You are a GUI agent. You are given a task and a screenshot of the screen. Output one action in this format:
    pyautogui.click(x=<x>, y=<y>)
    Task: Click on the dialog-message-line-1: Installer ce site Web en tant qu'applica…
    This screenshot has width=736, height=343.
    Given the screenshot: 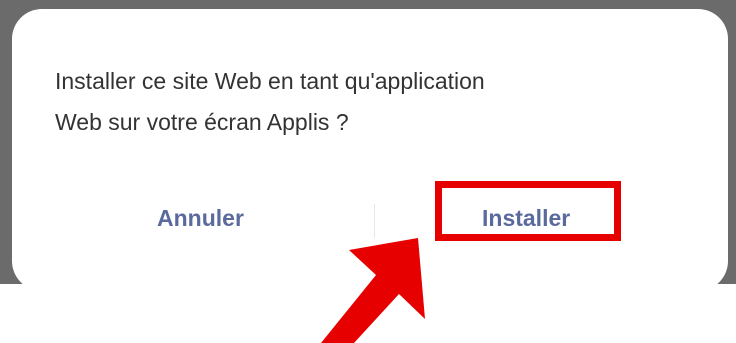 What is the action you would take?
    pyautogui.click(x=270, y=81)
    